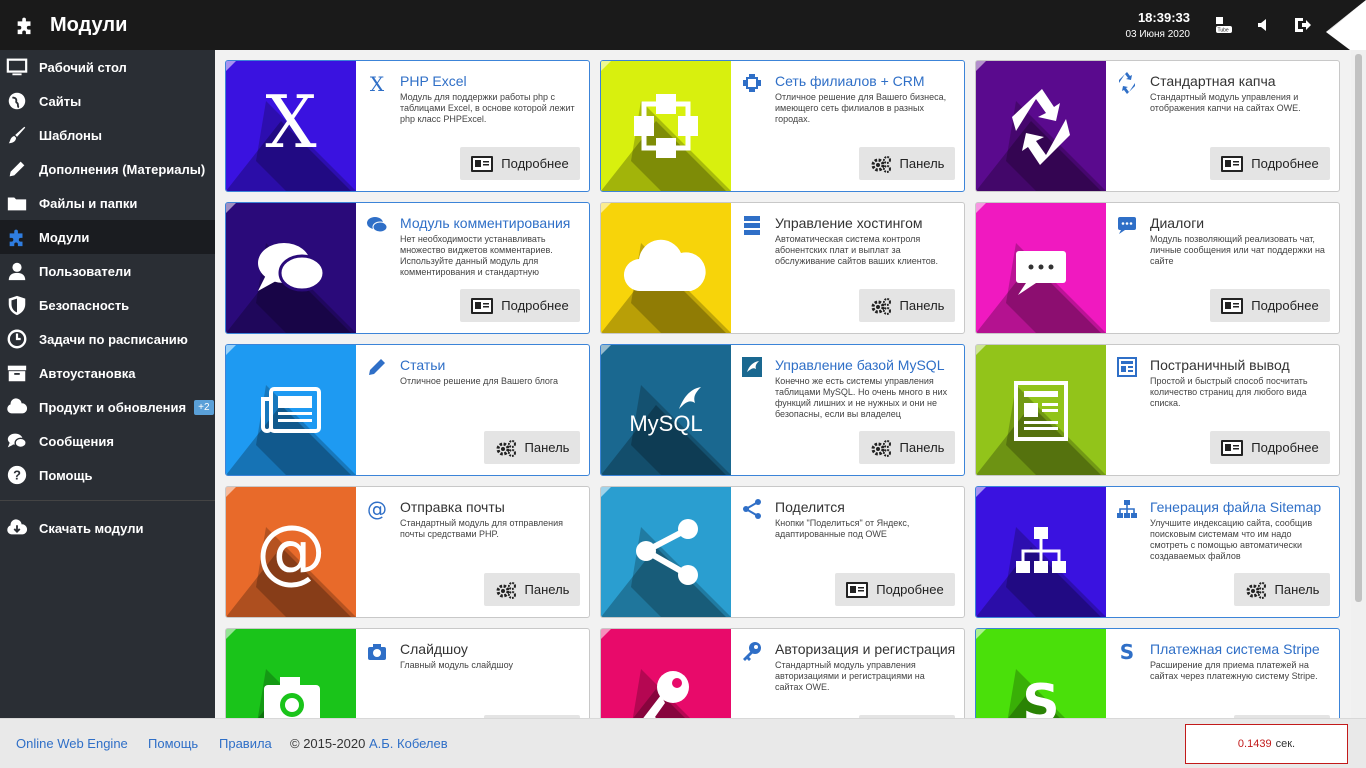  What do you see at coordinates (492, 649) in the screenshot?
I see `module-title: Слайдшоу` at bounding box center [492, 649].